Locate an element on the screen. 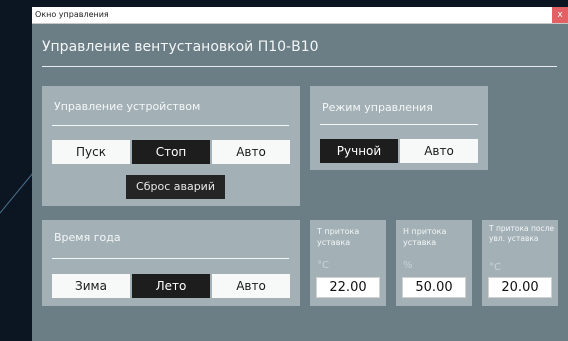 Image resolution: width=568 pixels, height=341 pixels. manual-mode-button: Ручной is located at coordinates (359, 151).